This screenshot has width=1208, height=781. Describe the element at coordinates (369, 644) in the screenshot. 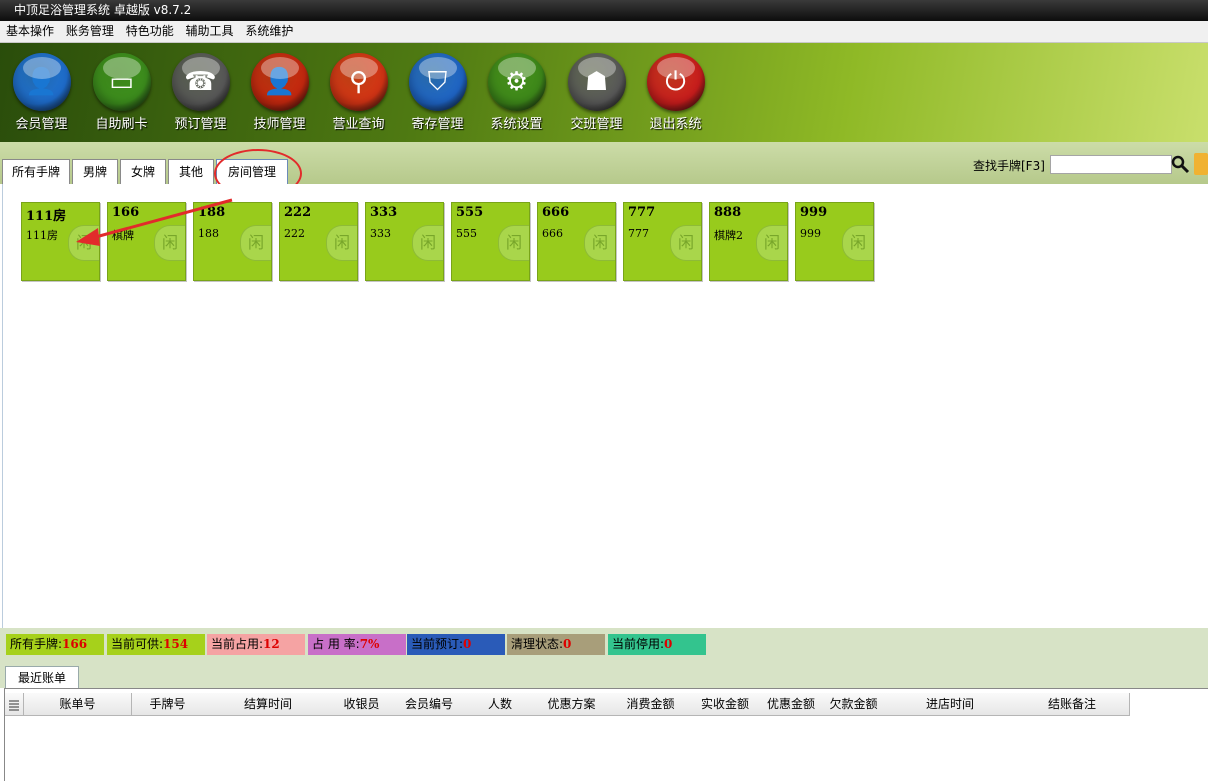

I see `status-value: 7%` at that location.